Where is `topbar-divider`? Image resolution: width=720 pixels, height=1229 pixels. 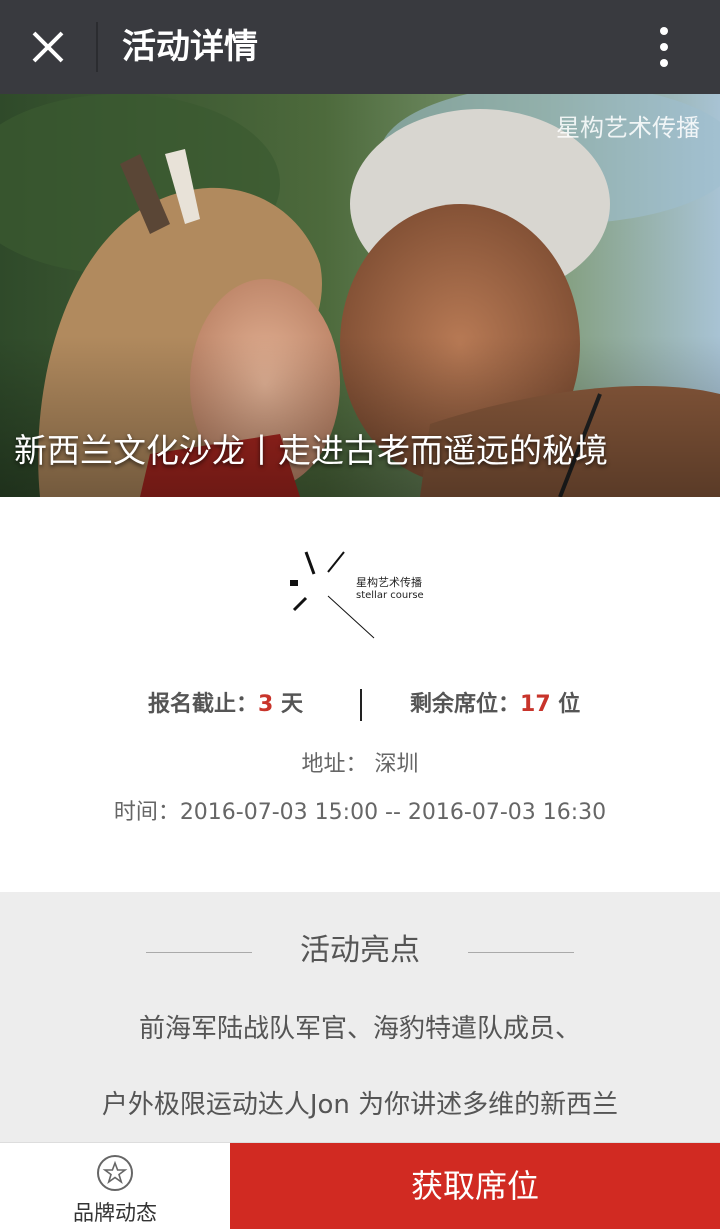 topbar-divider is located at coordinates (97, 47).